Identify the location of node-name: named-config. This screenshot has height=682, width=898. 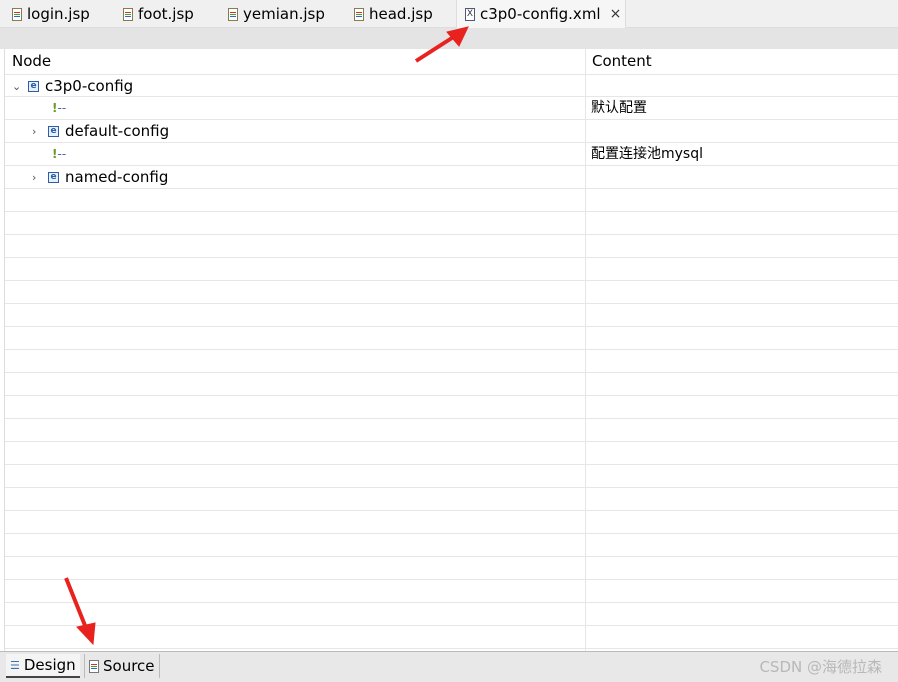
(117, 177).